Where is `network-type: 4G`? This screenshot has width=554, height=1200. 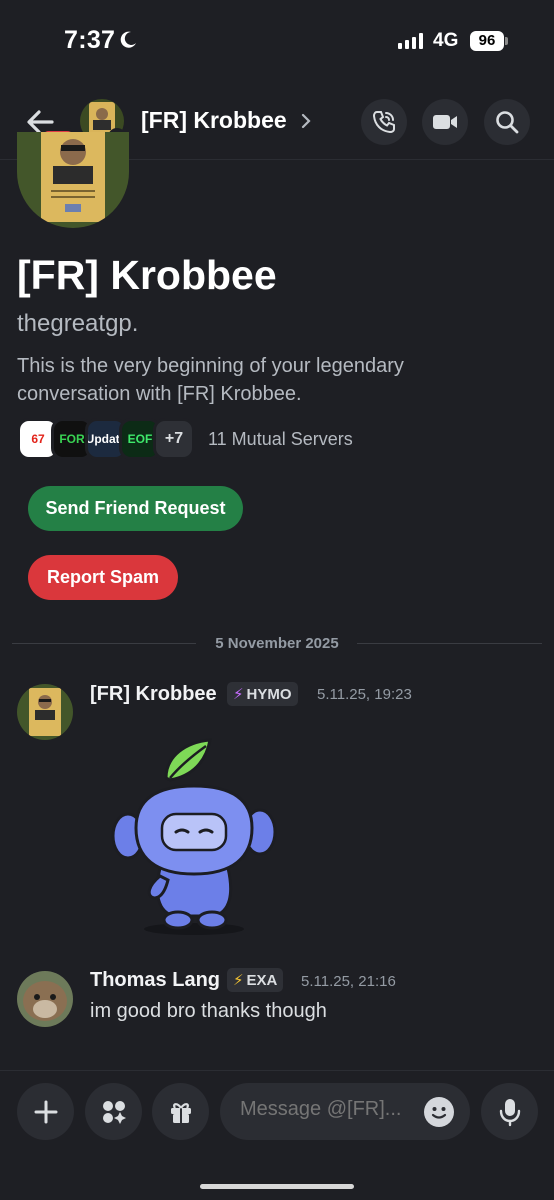
network-type: 4G is located at coordinates (446, 40).